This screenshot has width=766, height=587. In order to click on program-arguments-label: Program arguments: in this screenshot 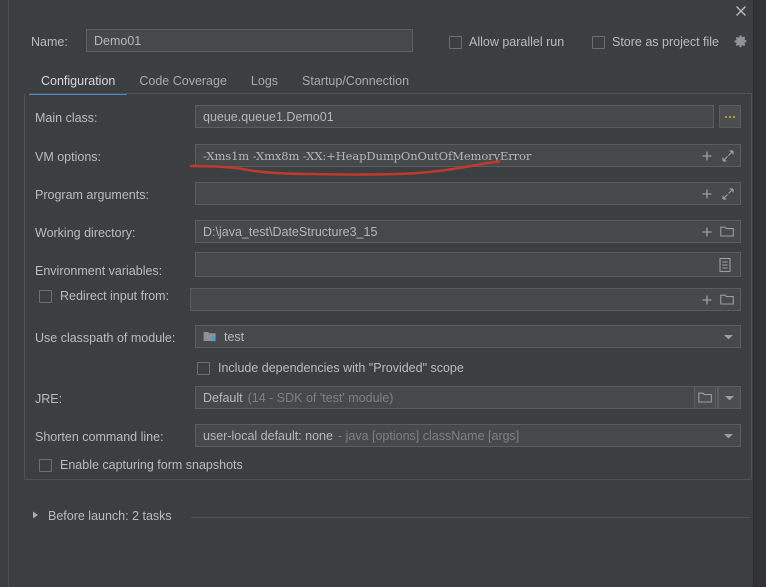, I will do `click(92, 195)`.